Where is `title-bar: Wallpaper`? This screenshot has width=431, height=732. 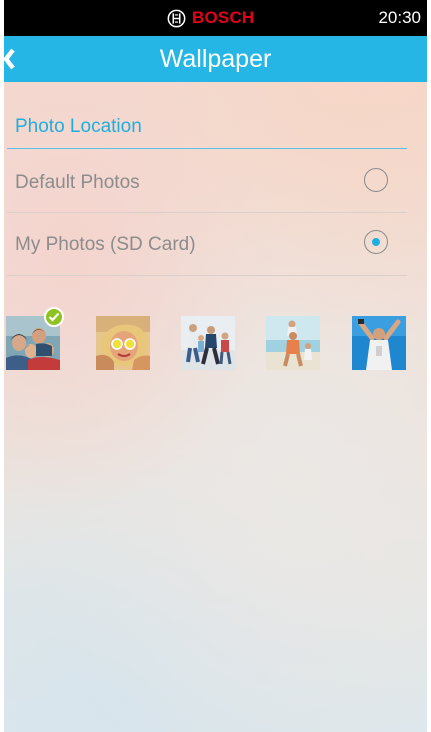 title-bar: Wallpaper is located at coordinates (215, 59).